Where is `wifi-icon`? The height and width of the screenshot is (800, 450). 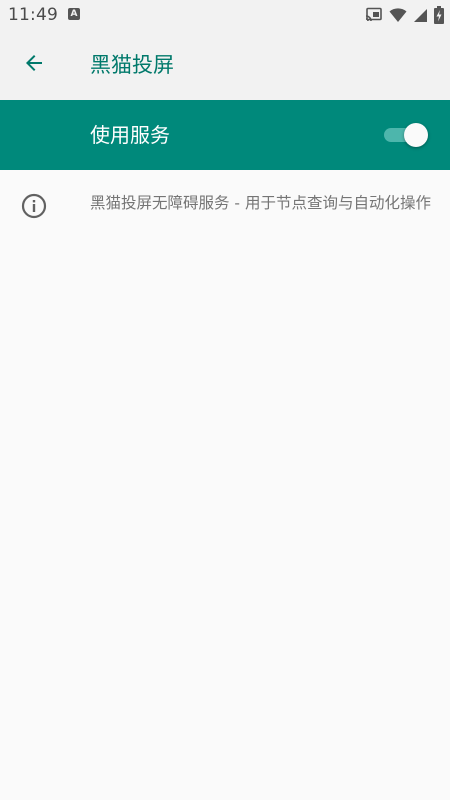 wifi-icon is located at coordinates (398, 15).